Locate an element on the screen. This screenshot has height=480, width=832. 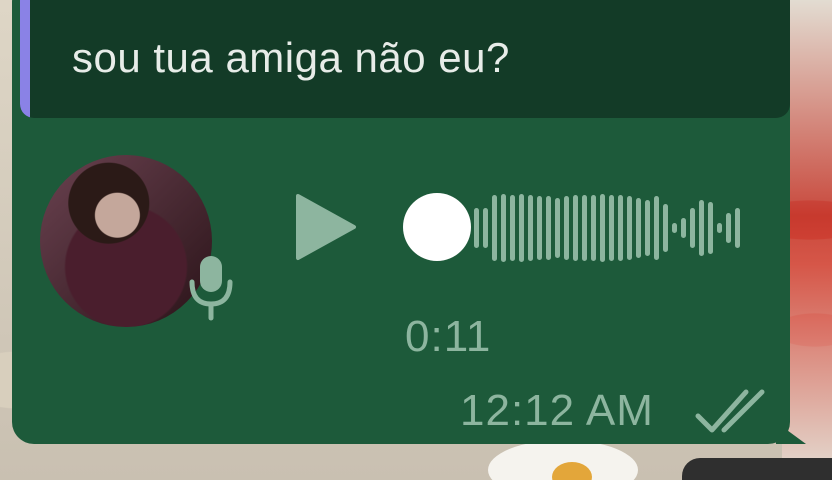
bubble-tail is located at coordinates (791, 433).